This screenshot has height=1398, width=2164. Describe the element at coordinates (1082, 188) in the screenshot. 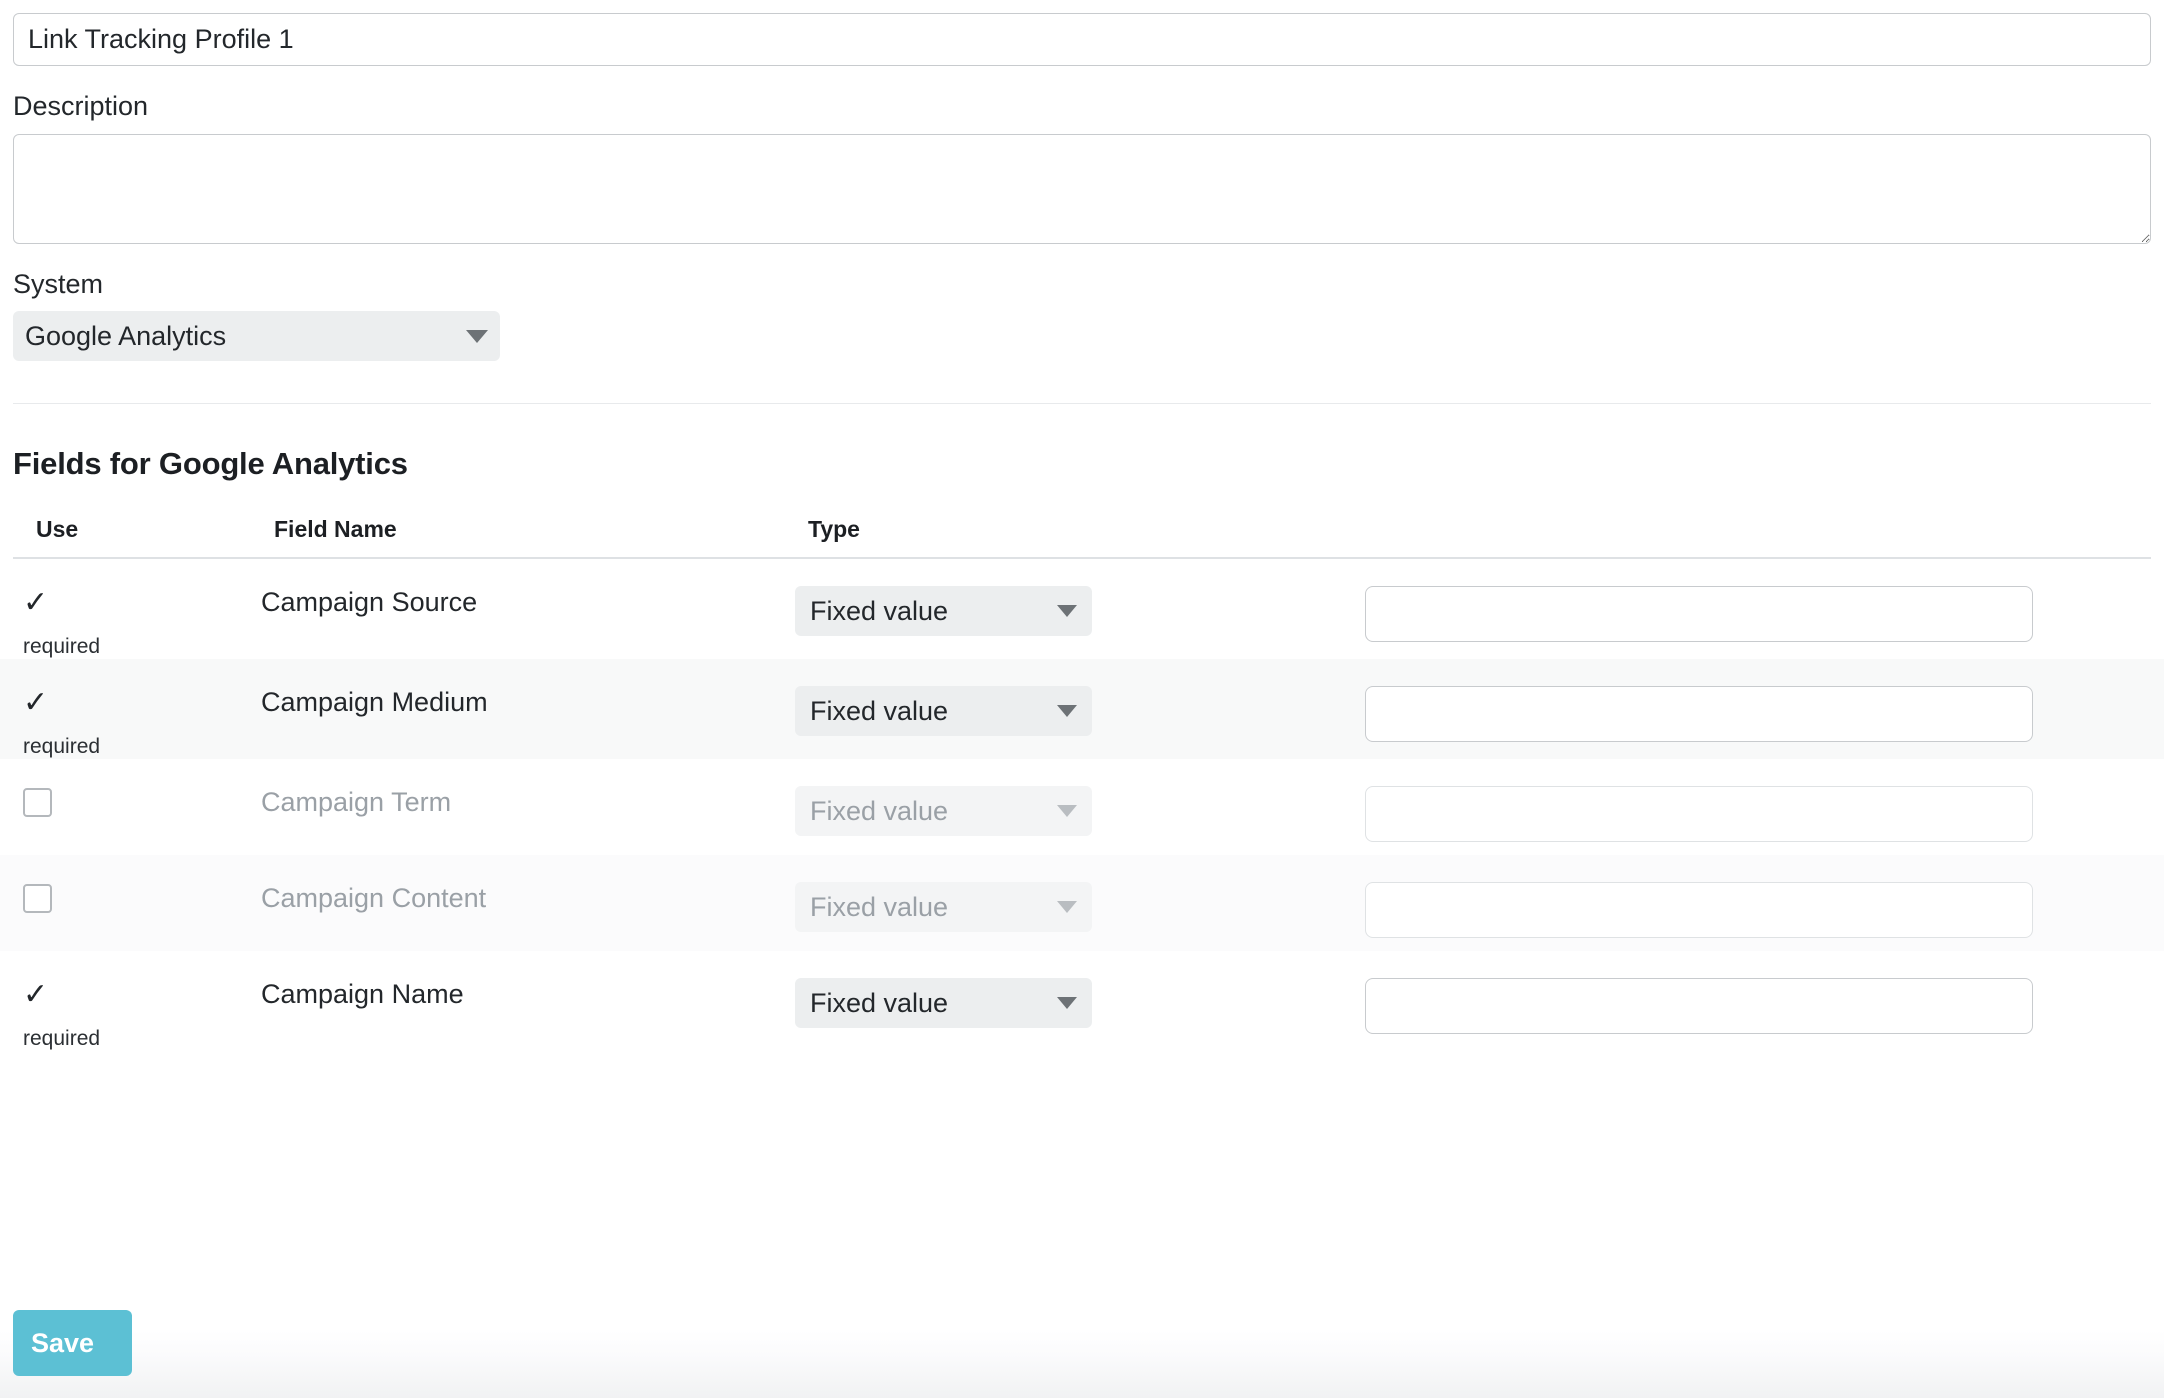

I see `description-textarea` at that location.